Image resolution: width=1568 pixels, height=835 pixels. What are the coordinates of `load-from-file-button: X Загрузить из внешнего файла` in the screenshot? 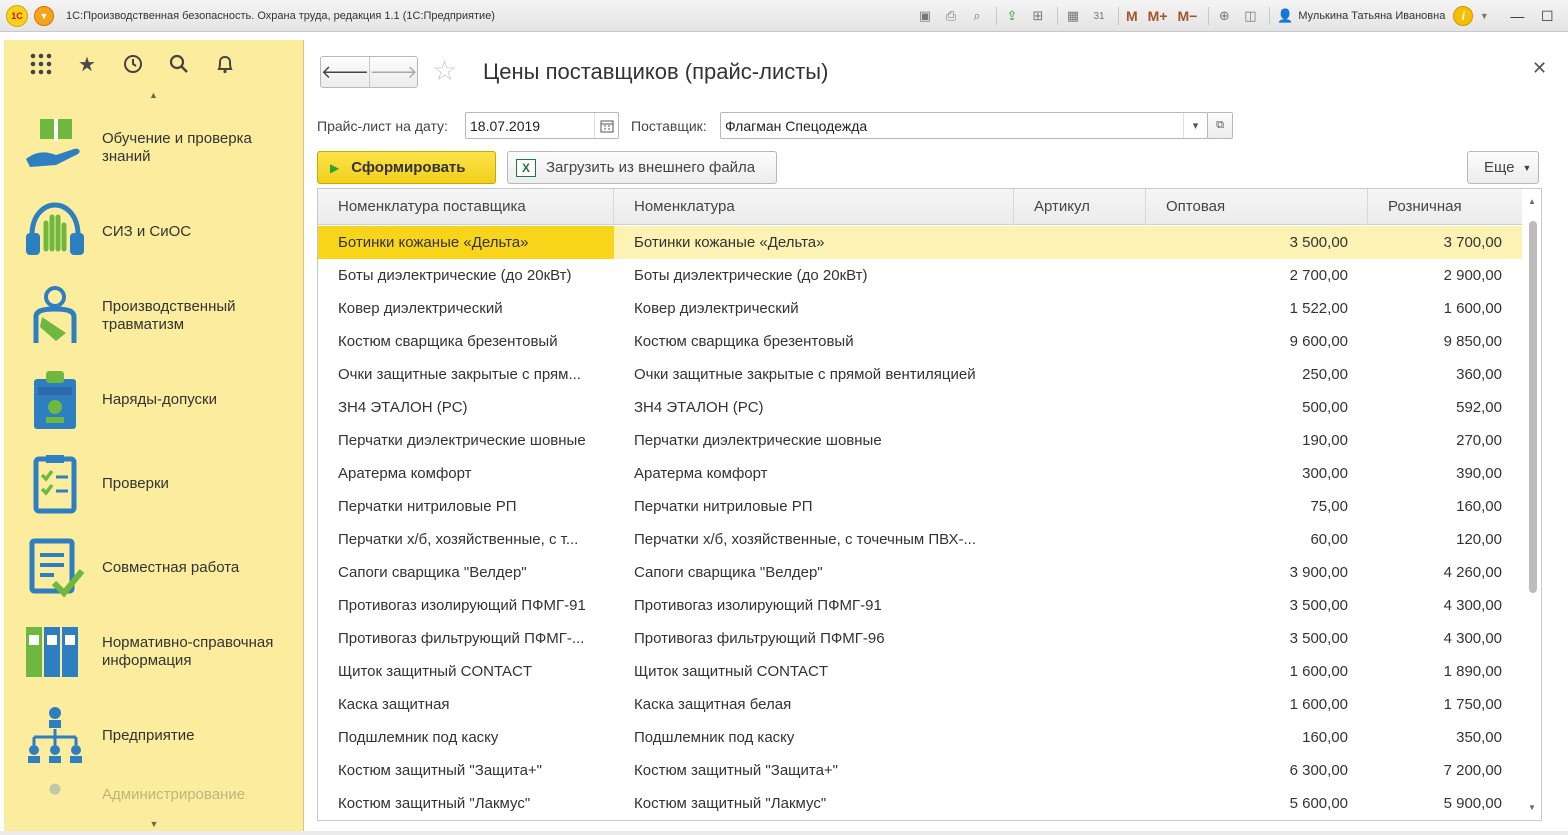 It's located at (642, 167).